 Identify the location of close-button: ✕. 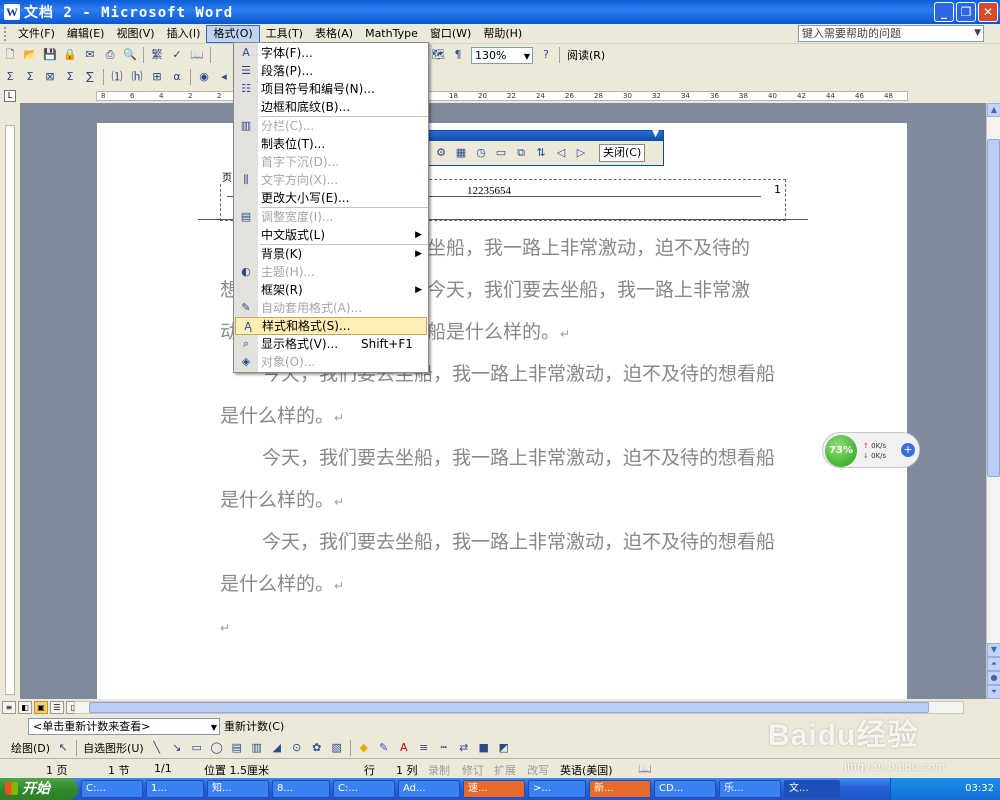
(988, 12).